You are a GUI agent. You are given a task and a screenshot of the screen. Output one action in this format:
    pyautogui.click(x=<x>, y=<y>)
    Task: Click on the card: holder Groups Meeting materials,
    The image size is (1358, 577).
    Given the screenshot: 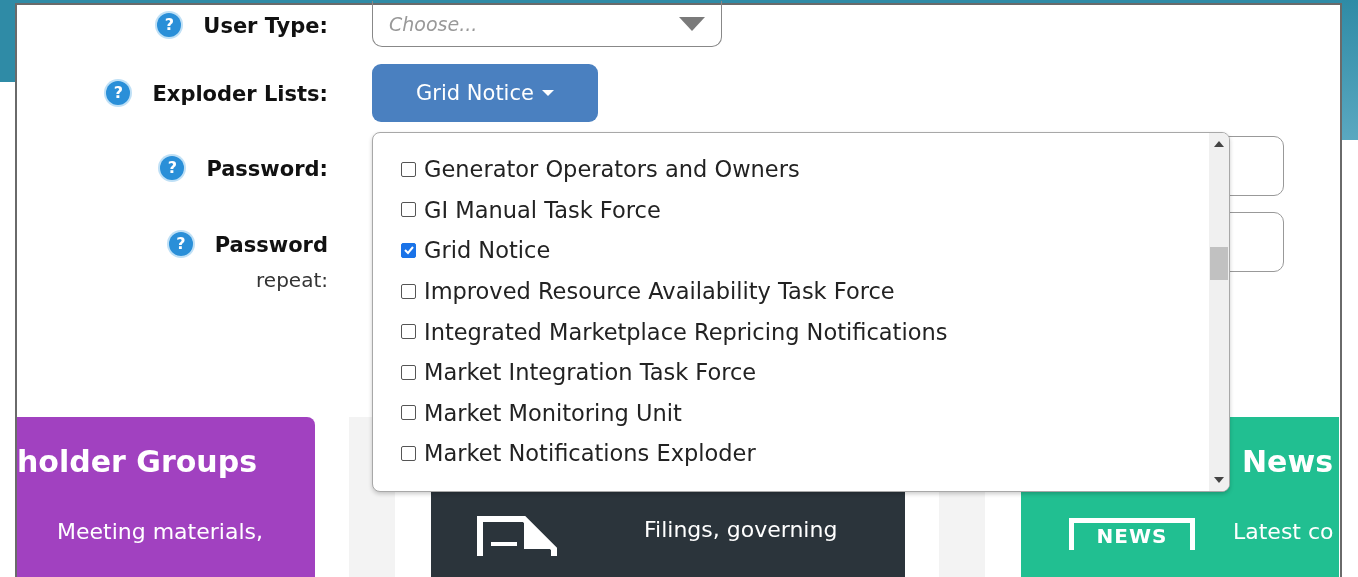 What is the action you would take?
    pyautogui.click(x=166, y=496)
    